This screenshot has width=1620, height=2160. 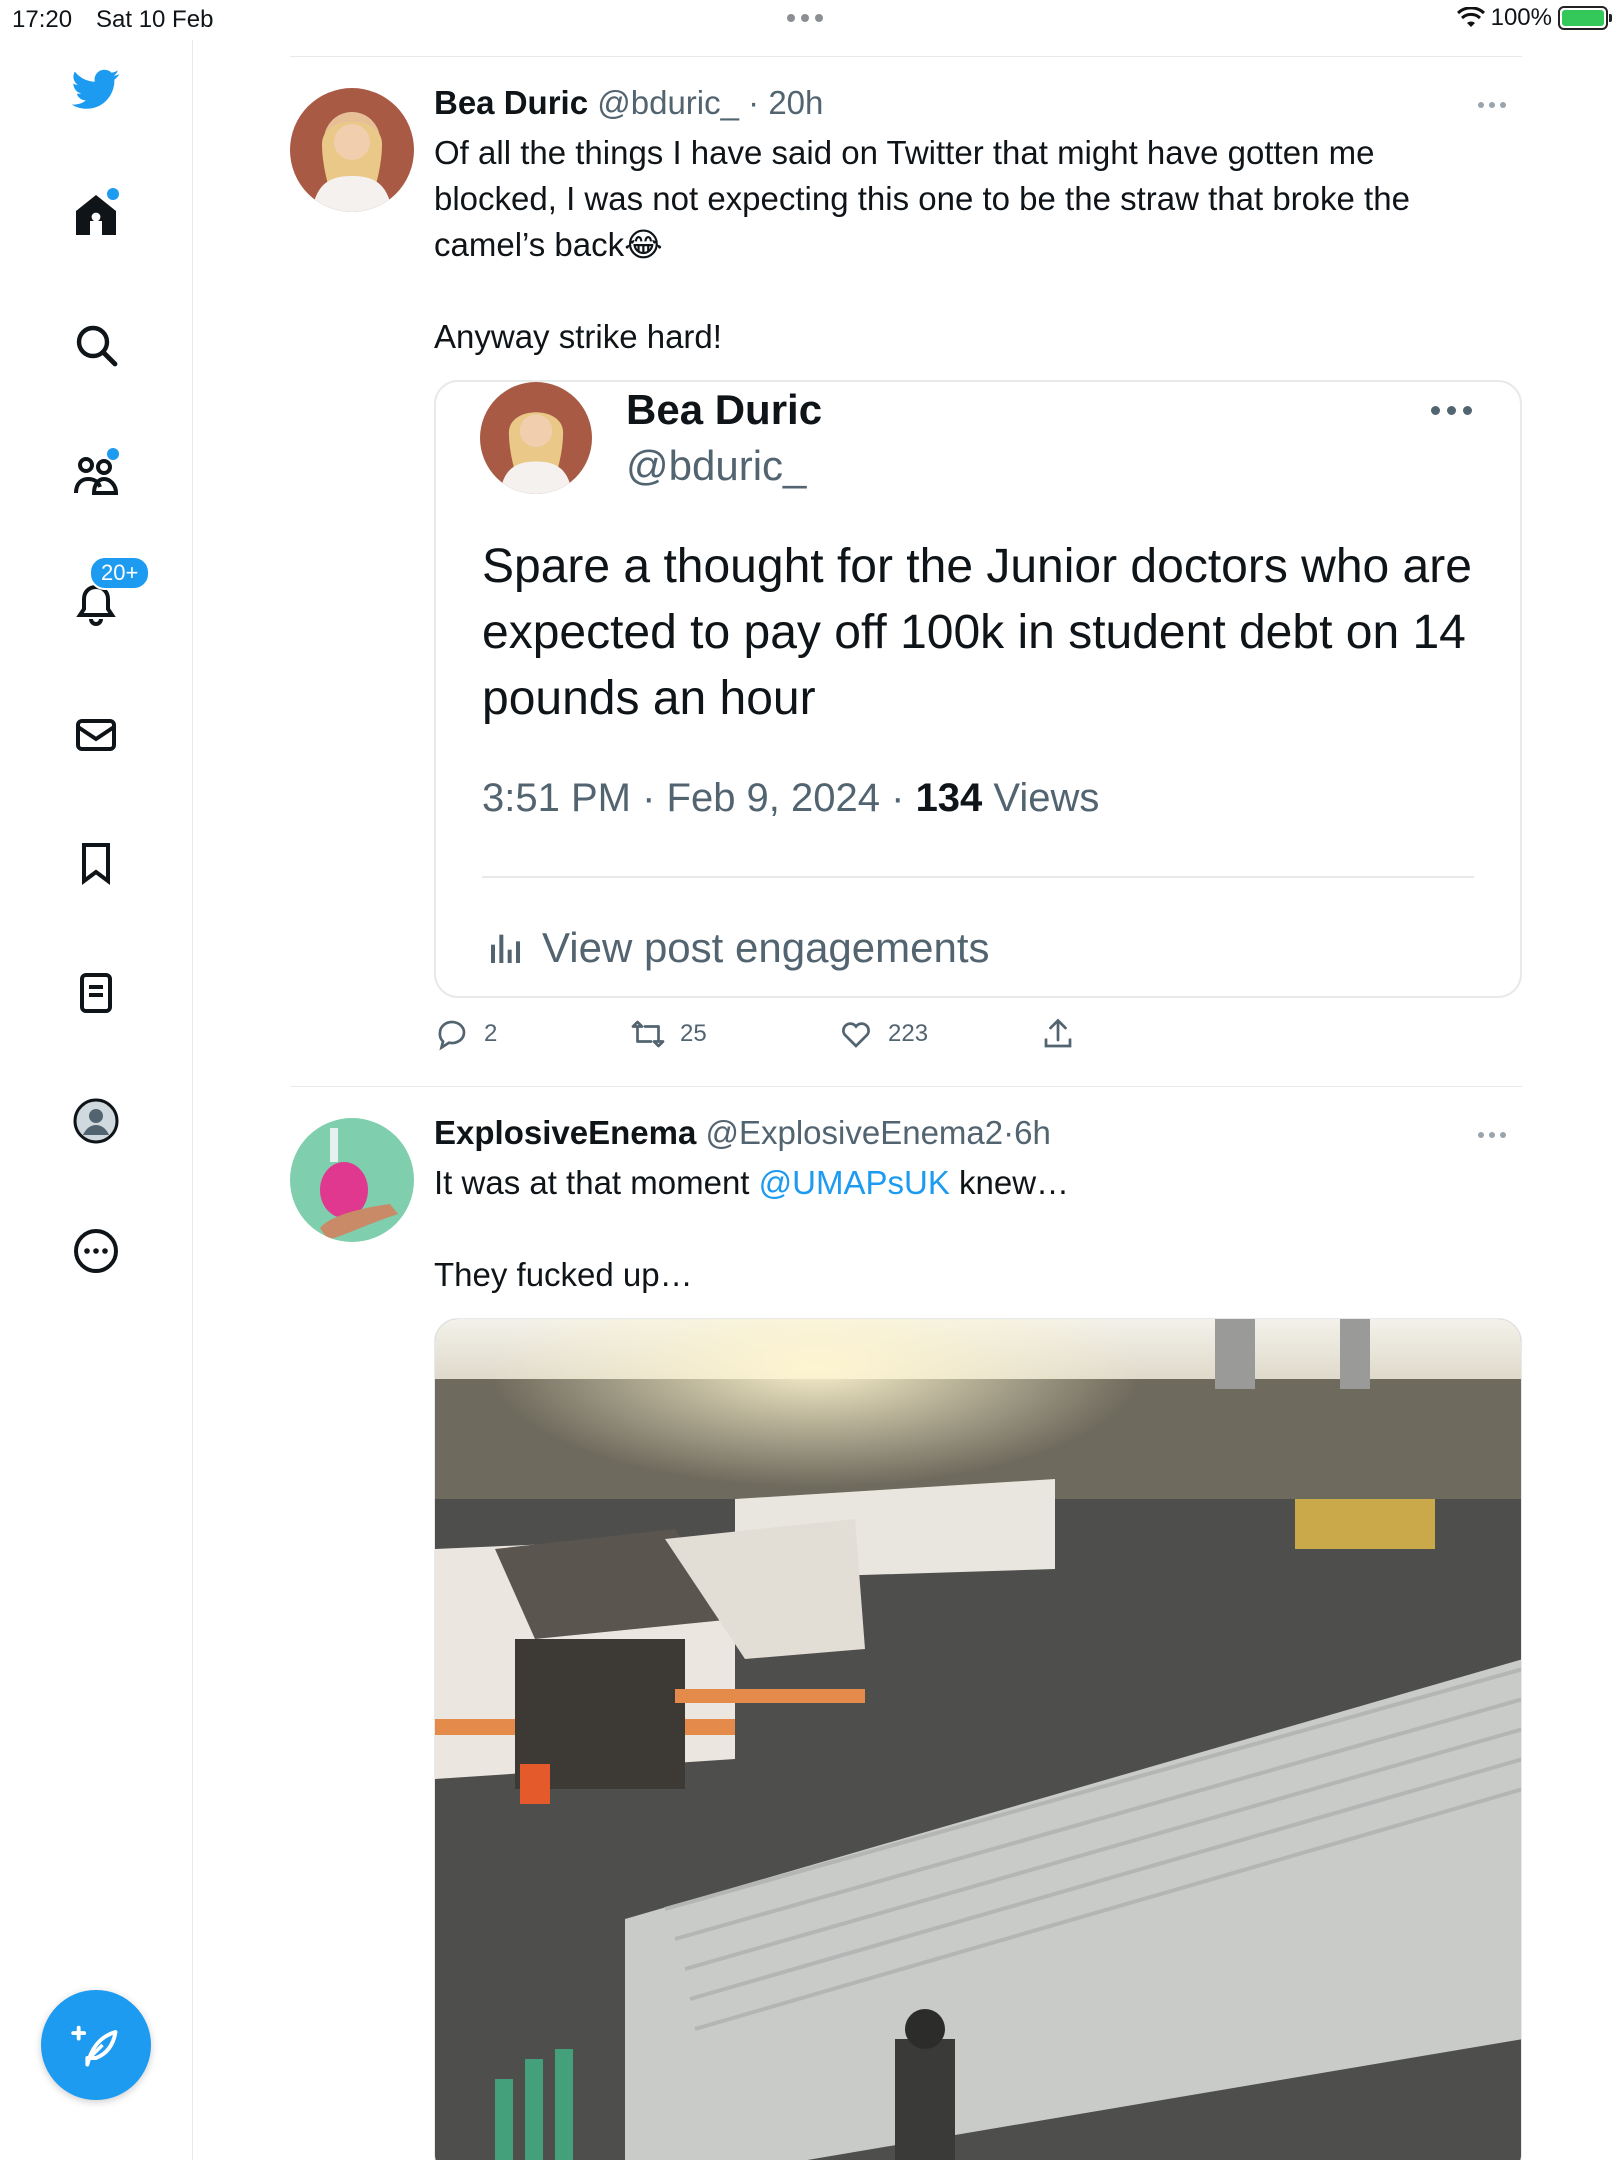 I want to click on quoted-tweet-meta: 3:51 PM · Feb 9, 2024 · 134 Views, so click(x=790, y=798).